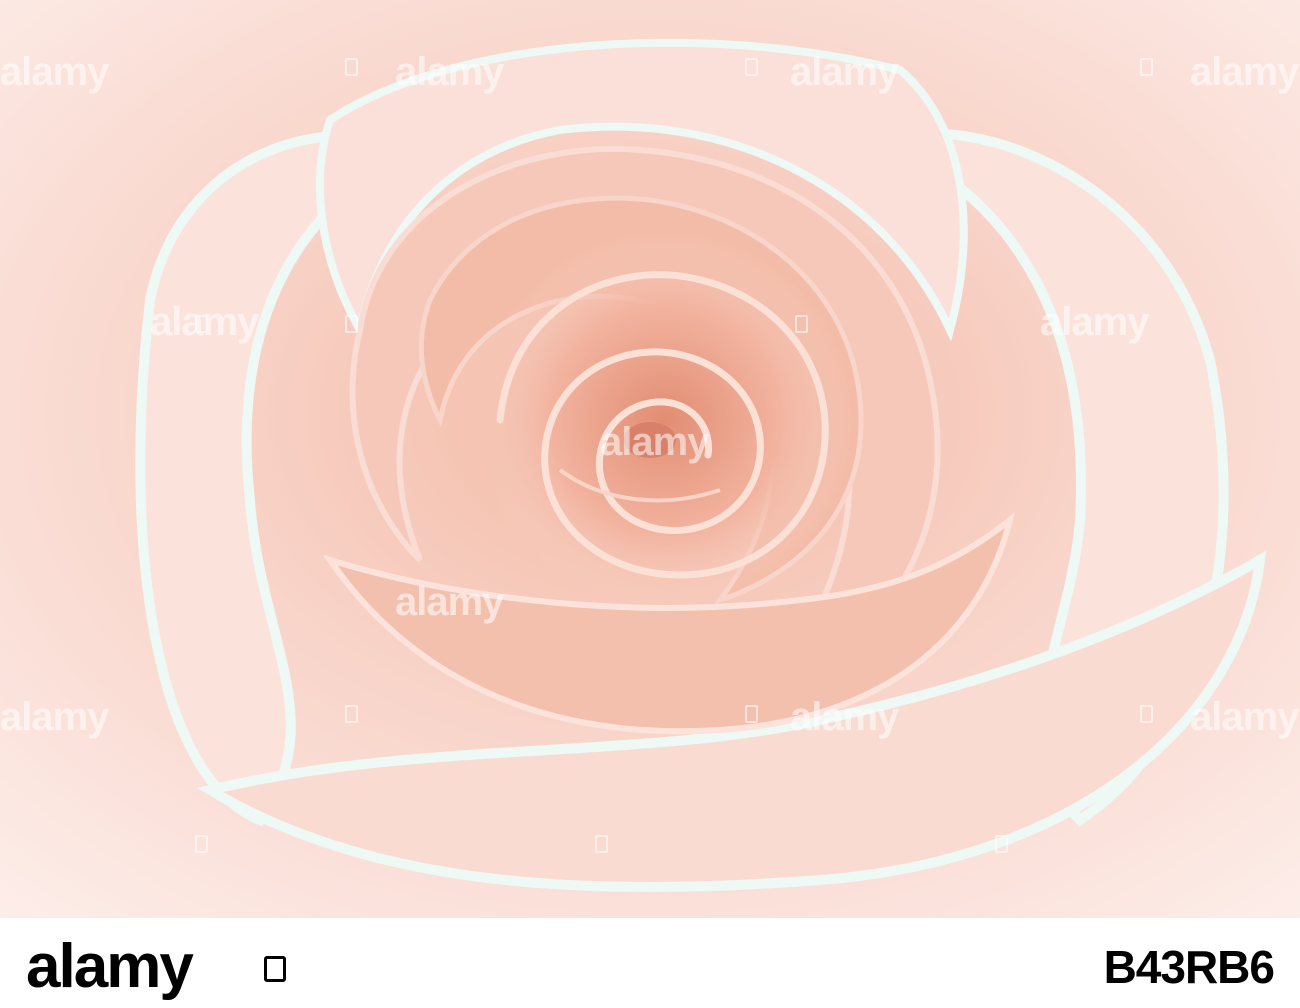 This screenshot has width=1300, height=1008. Describe the element at coordinates (650, 963) in the screenshot. I see `stock-footer-bar: alamy B43RB6` at that location.